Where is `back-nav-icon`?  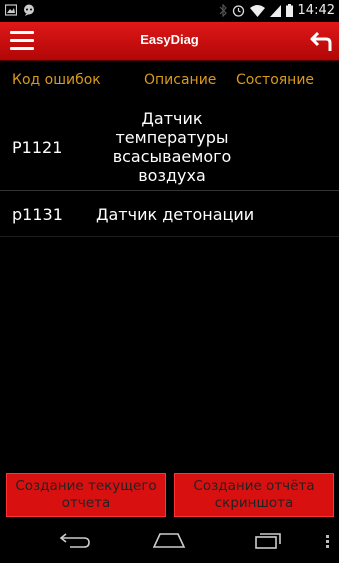 back-nav-icon is located at coordinates (75, 540).